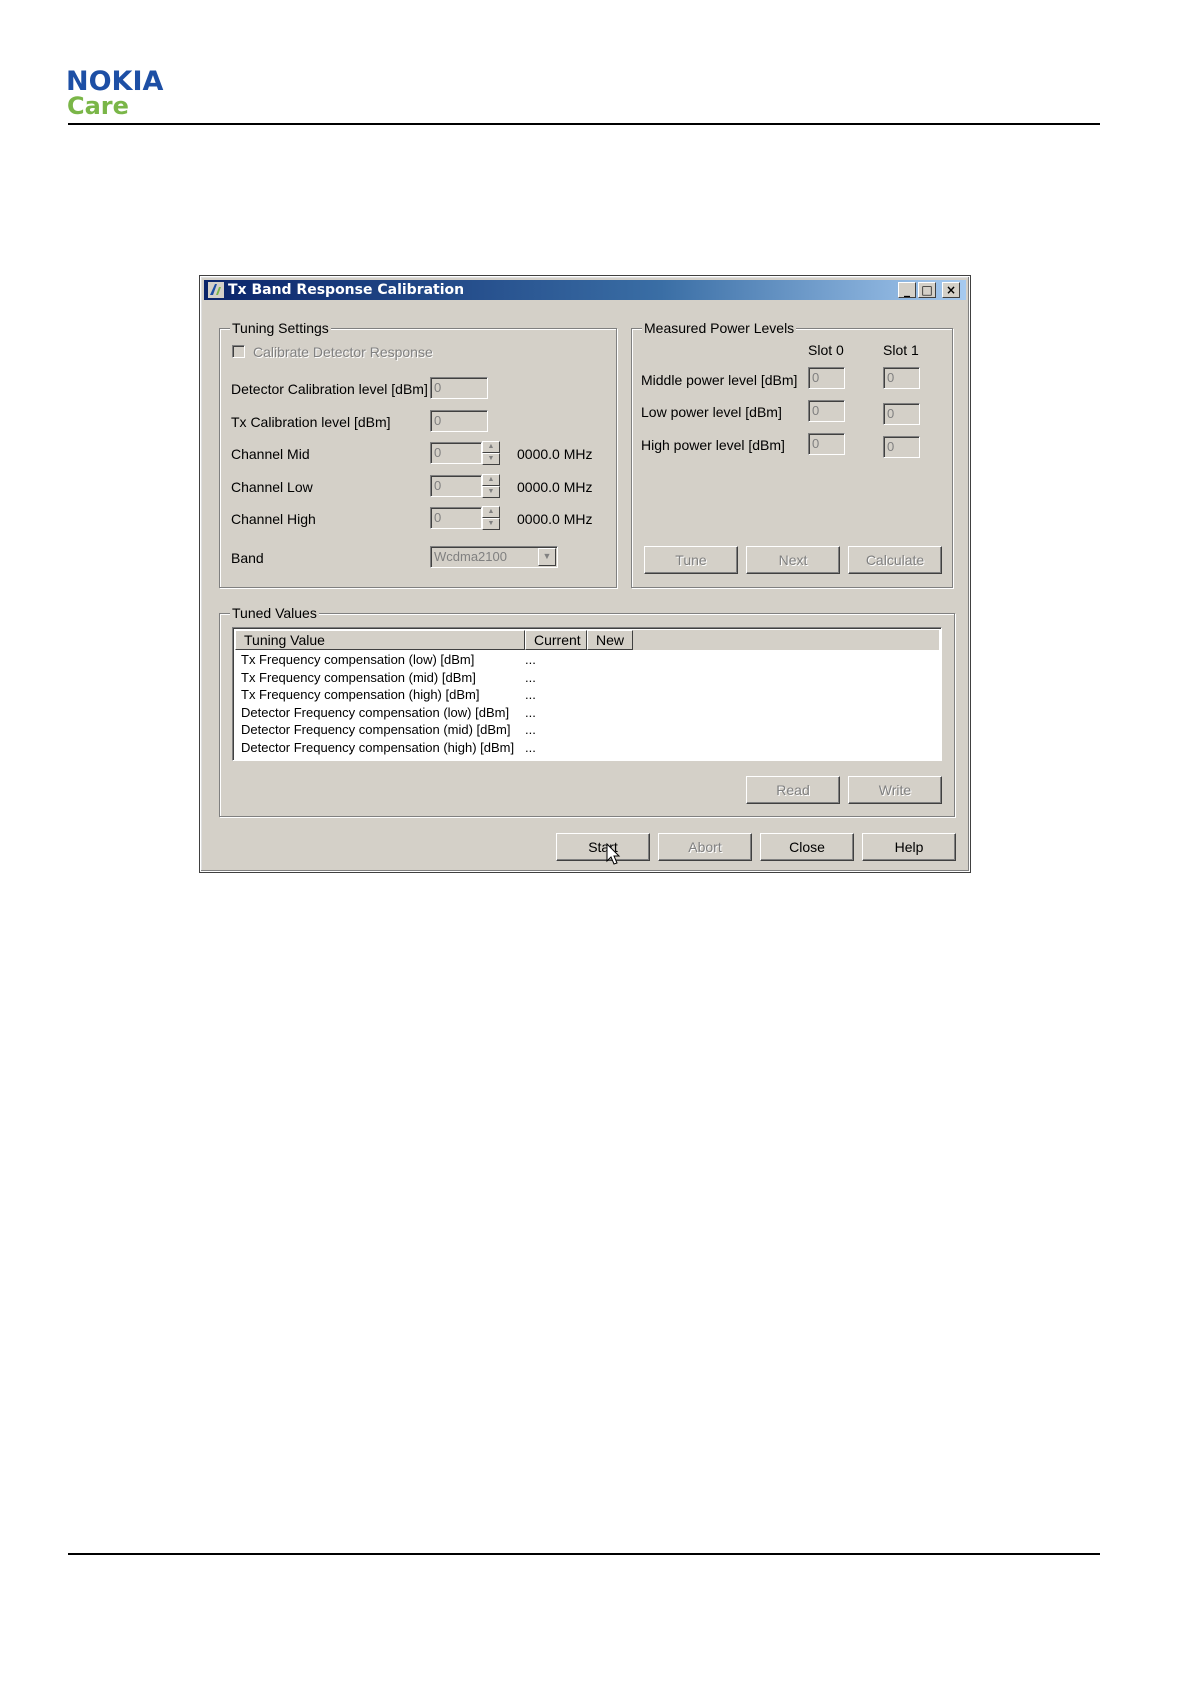  What do you see at coordinates (951, 290) in the screenshot?
I see `close-window-button: ×` at bounding box center [951, 290].